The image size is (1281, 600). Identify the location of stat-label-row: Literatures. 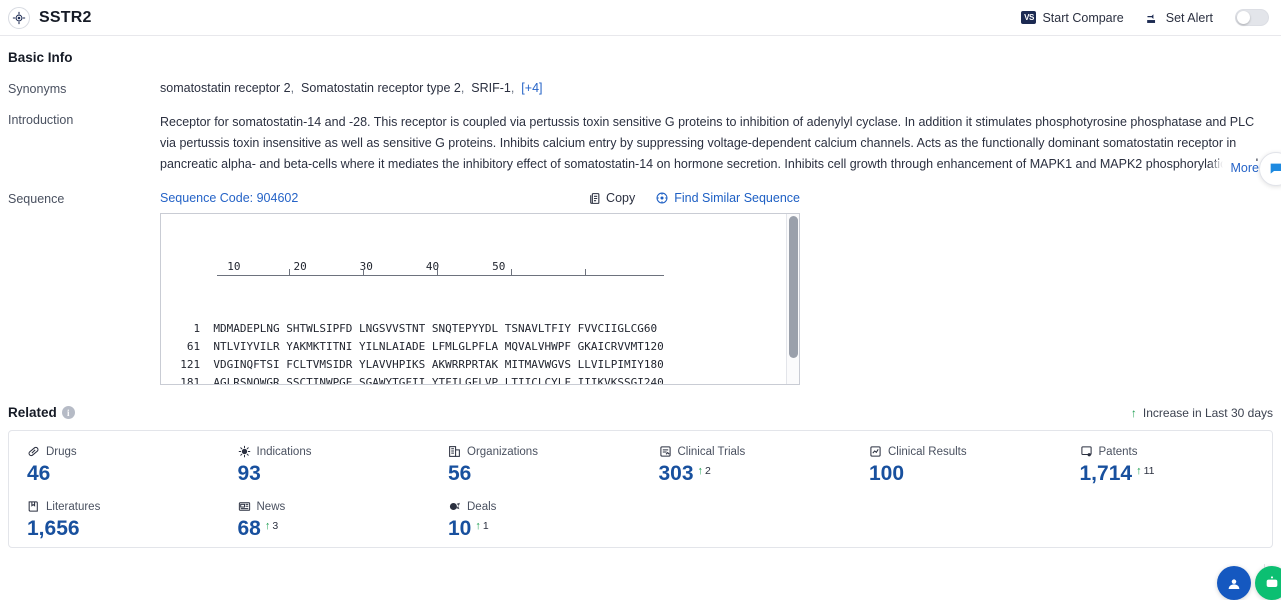
(123, 506).